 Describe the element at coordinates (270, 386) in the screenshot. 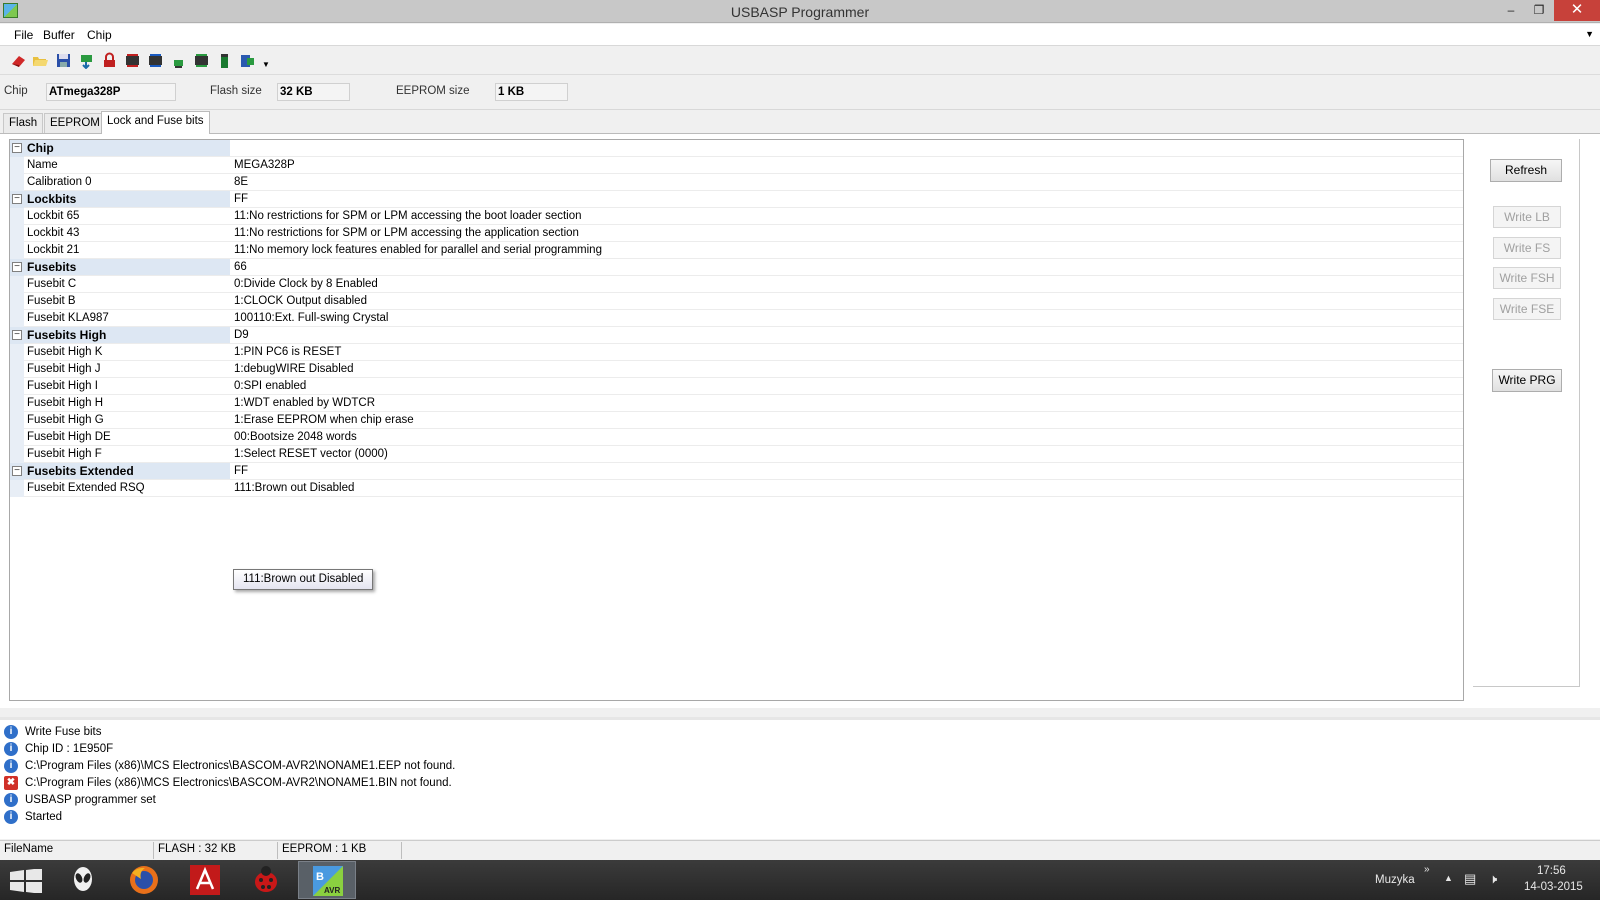

I see `property-value: 0:SPI enabled` at that location.